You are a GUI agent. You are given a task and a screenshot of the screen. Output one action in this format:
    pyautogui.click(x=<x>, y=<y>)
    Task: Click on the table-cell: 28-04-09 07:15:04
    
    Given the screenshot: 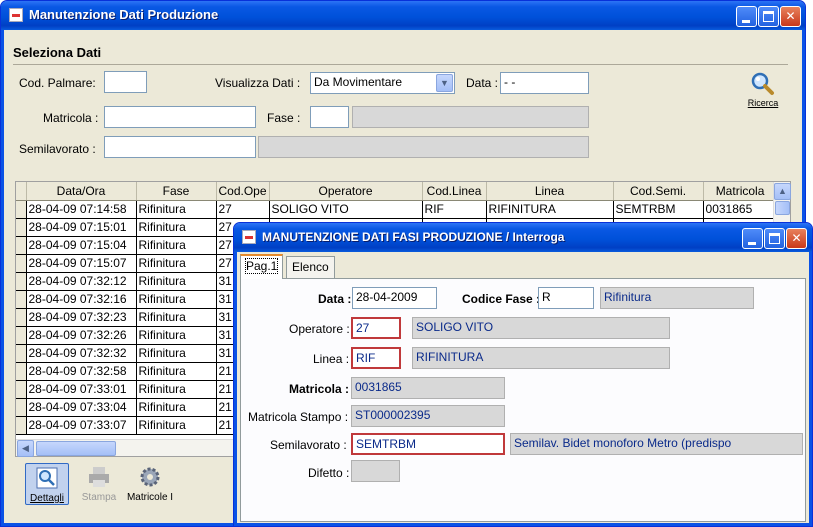 What is the action you would take?
    pyautogui.click(x=81, y=245)
    